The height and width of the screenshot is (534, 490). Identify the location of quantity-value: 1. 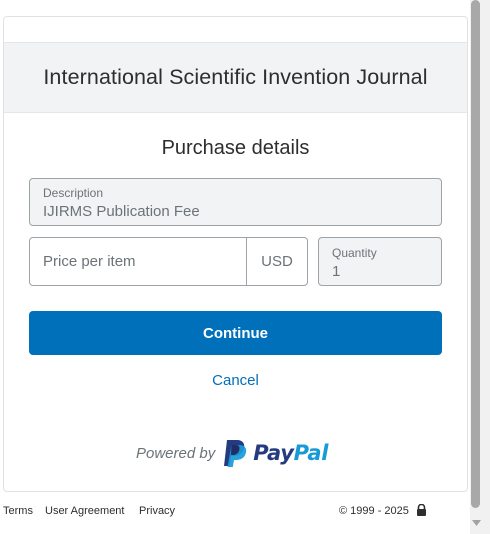
(336, 271).